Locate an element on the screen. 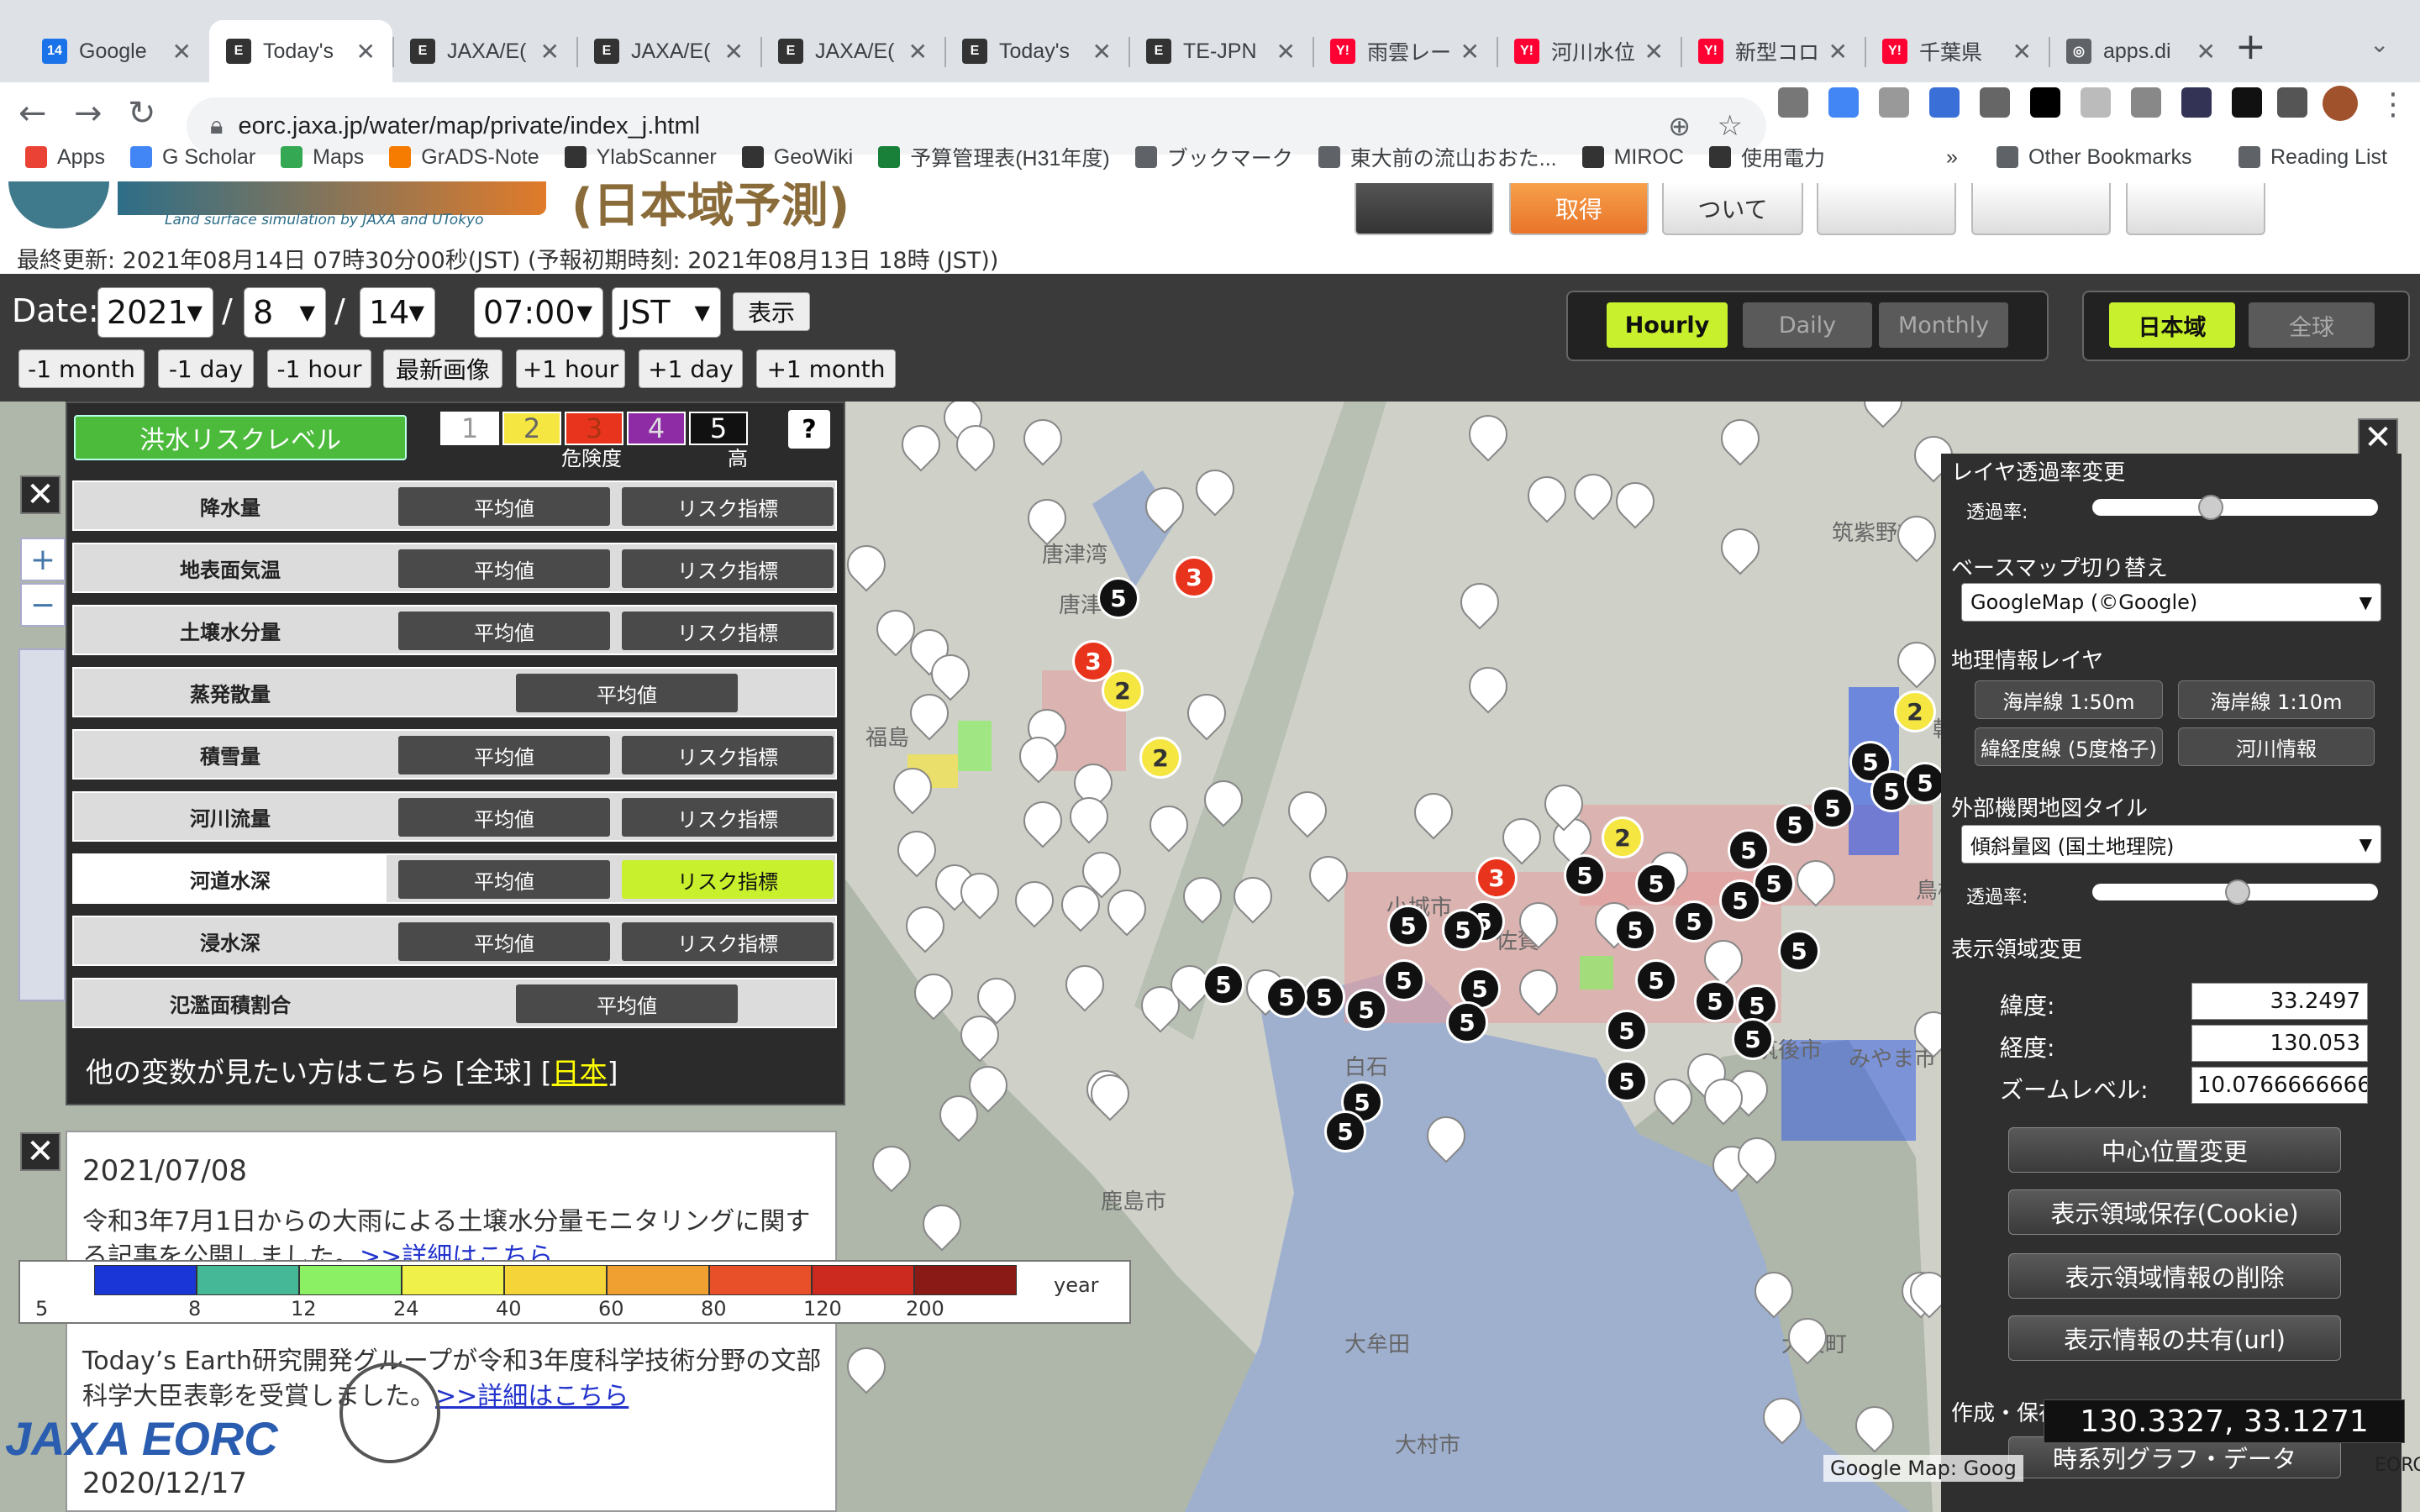 The height and width of the screenshot is (1512, 2420). month-select: 8 ▼ is located at coordinates (285, 312).